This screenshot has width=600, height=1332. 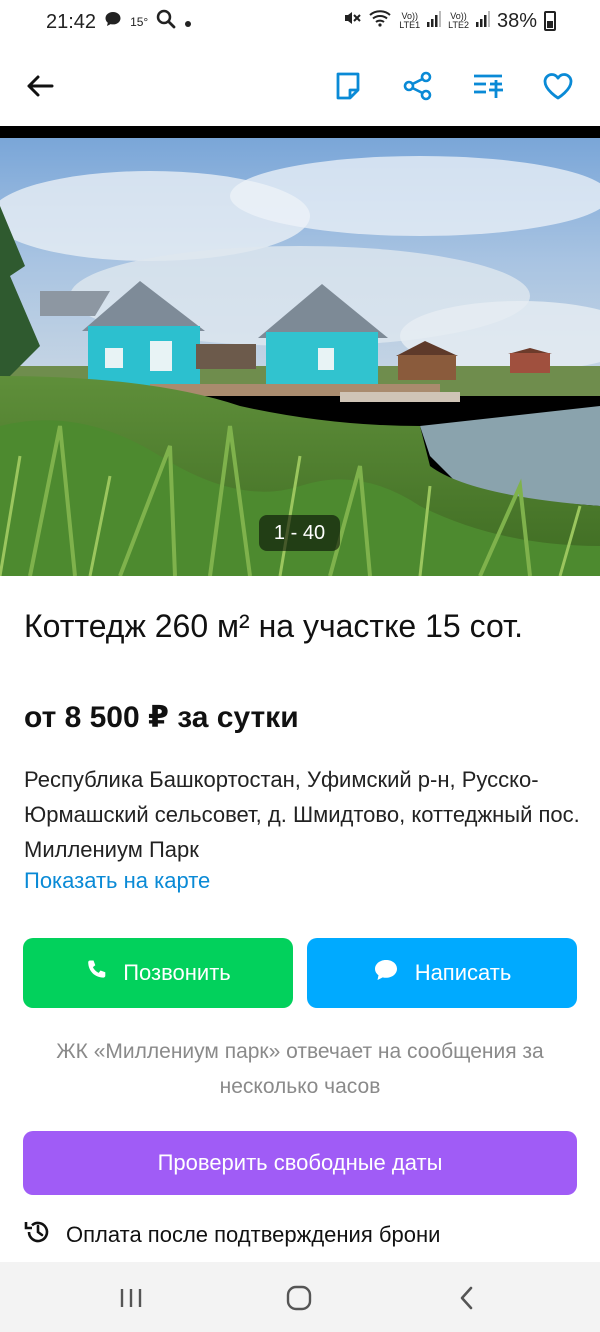 What do you see at coordinates (166, 22) in the screenshot?
I see `search-icon` at bounding box center [166, 22].